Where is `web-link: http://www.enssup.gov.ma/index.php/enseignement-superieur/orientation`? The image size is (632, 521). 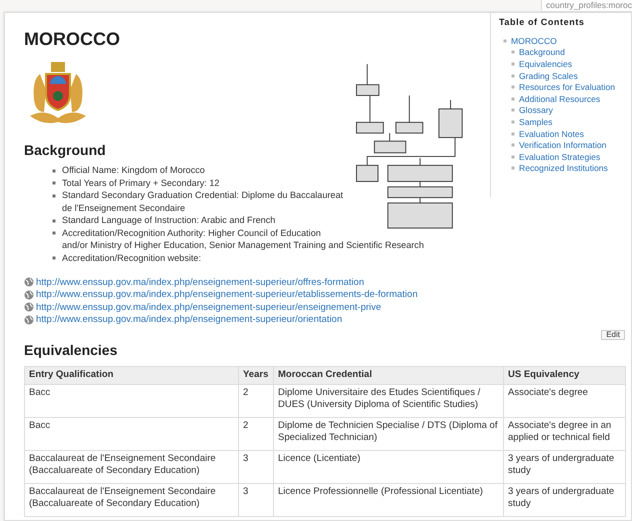
web-link: http://www.enssup.gov.ma/index.php/enseignement-superieur/orientation is located at coordinates (189, 320).